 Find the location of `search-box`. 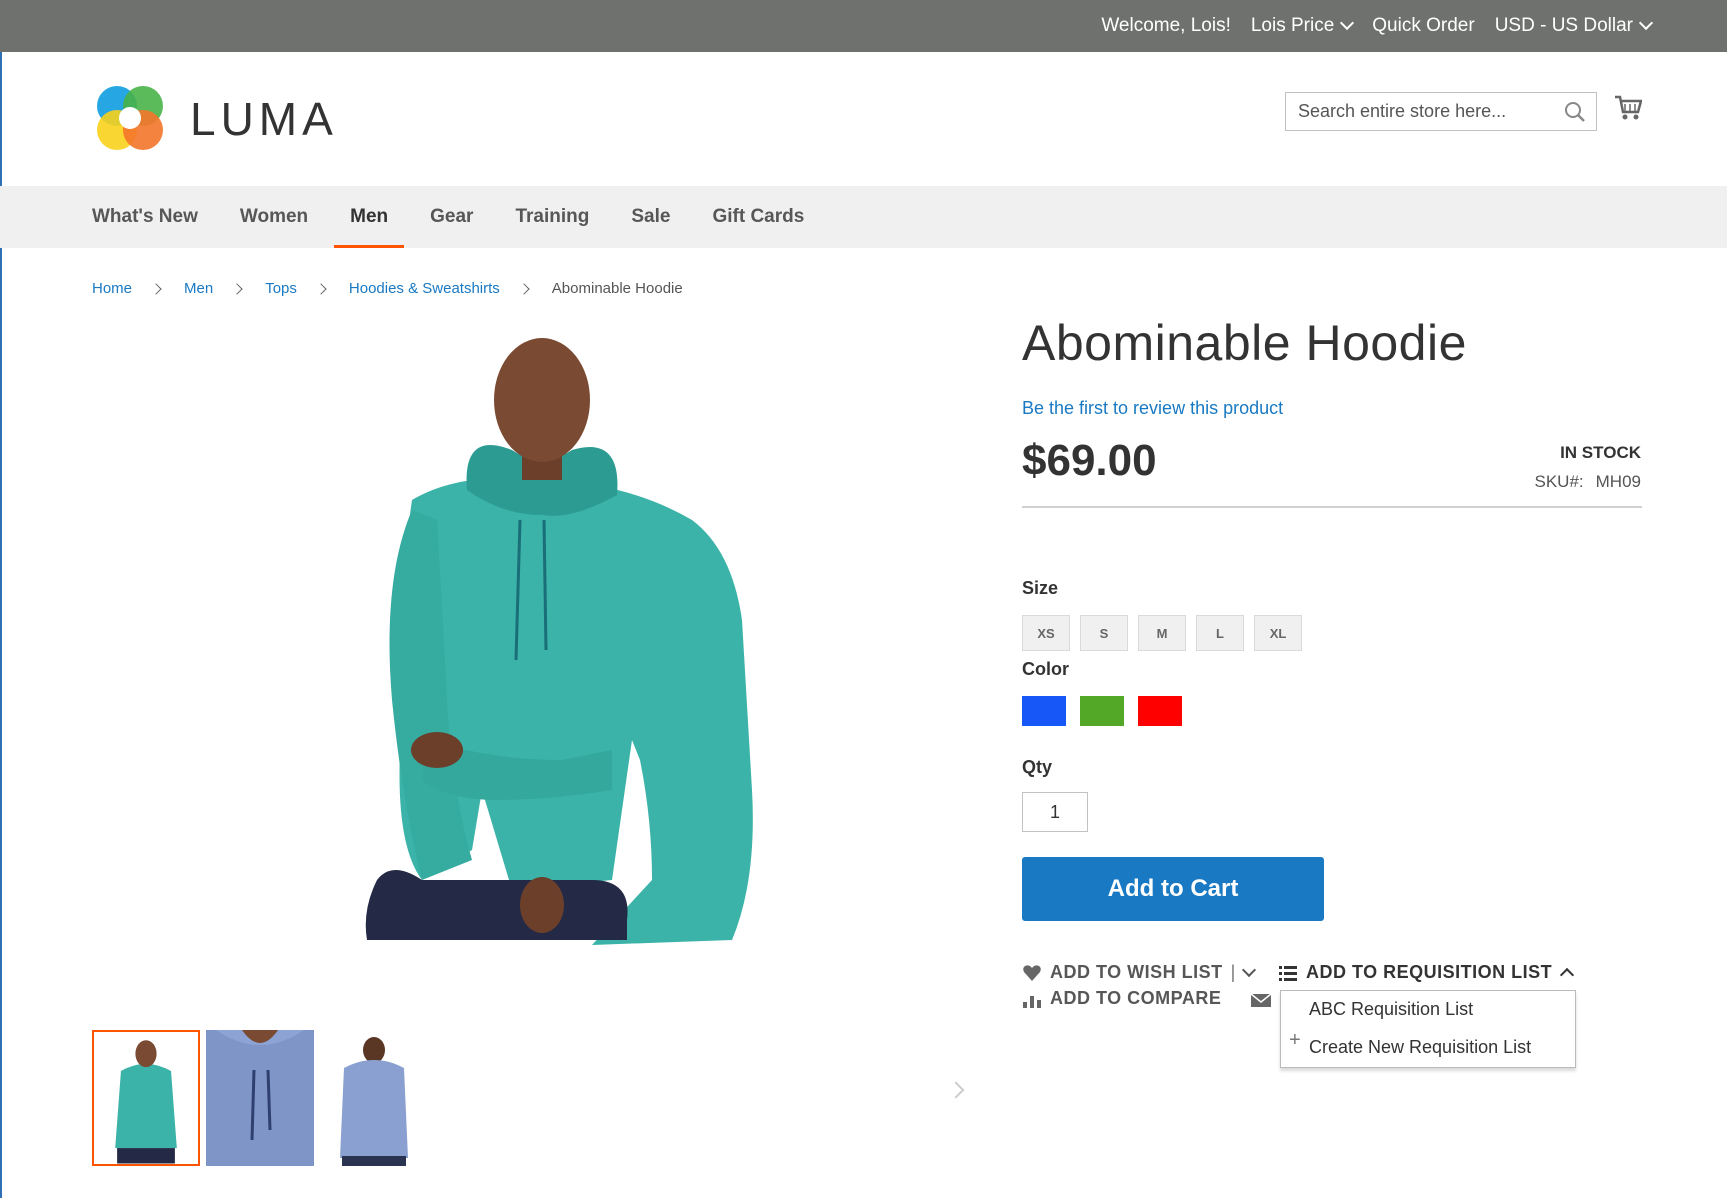

search-box is located at coordinates (1441, 111).